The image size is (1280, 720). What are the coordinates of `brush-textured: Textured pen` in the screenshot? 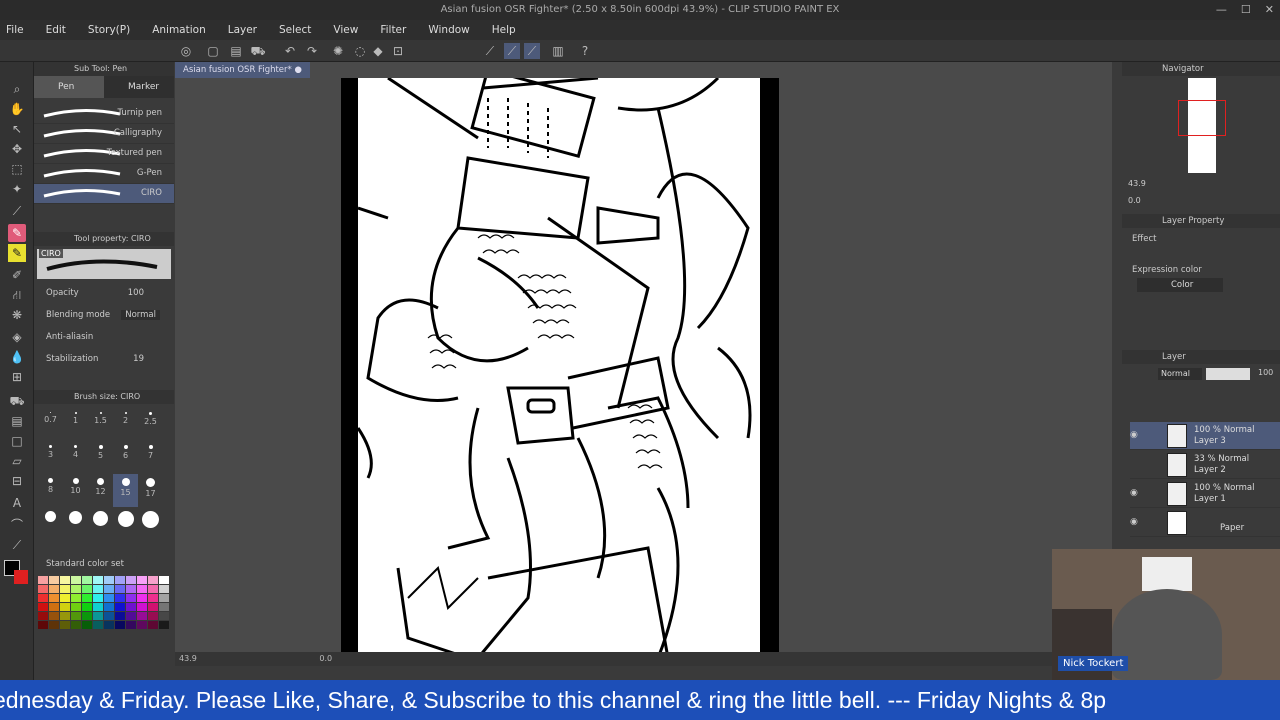 It's located at (104, 154).